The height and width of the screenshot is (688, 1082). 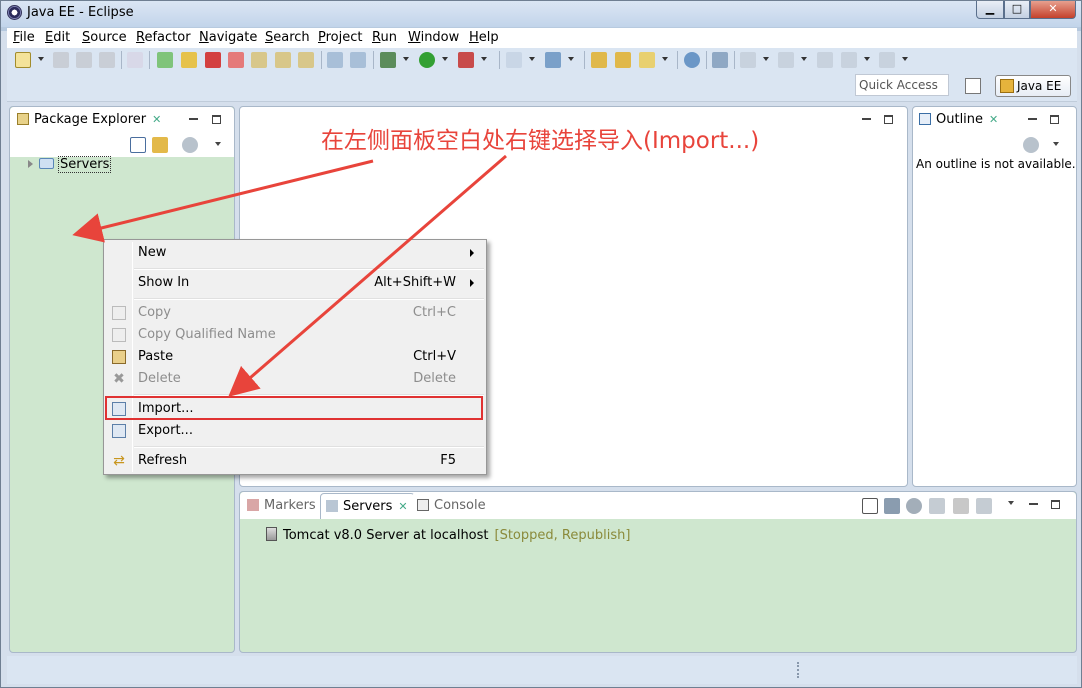 I want to click on back-dropdown-icon, so click(x=867, y=59).